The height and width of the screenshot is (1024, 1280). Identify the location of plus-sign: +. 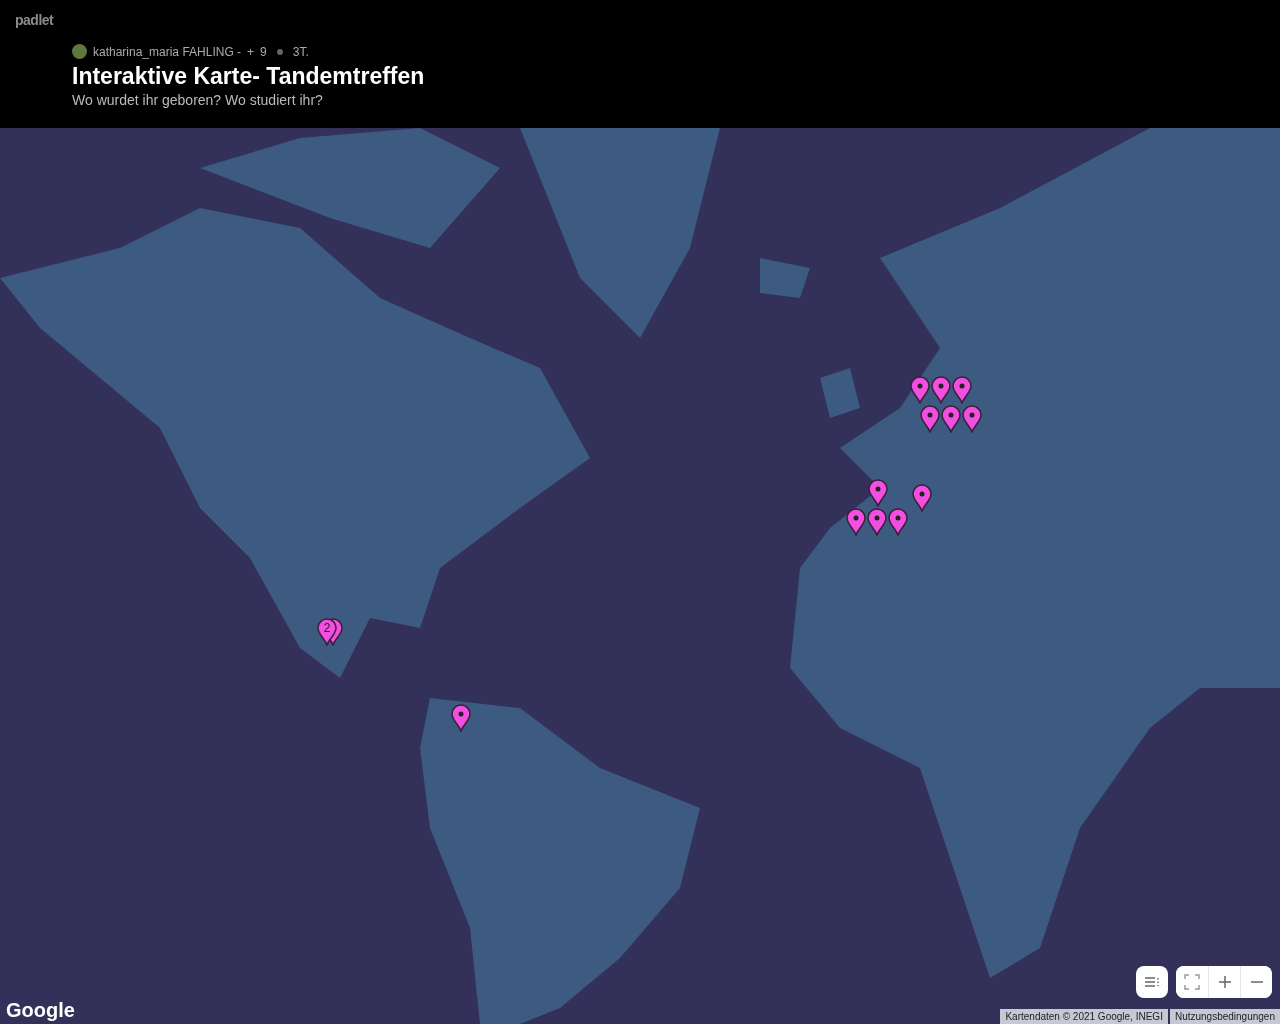
(251, 51).